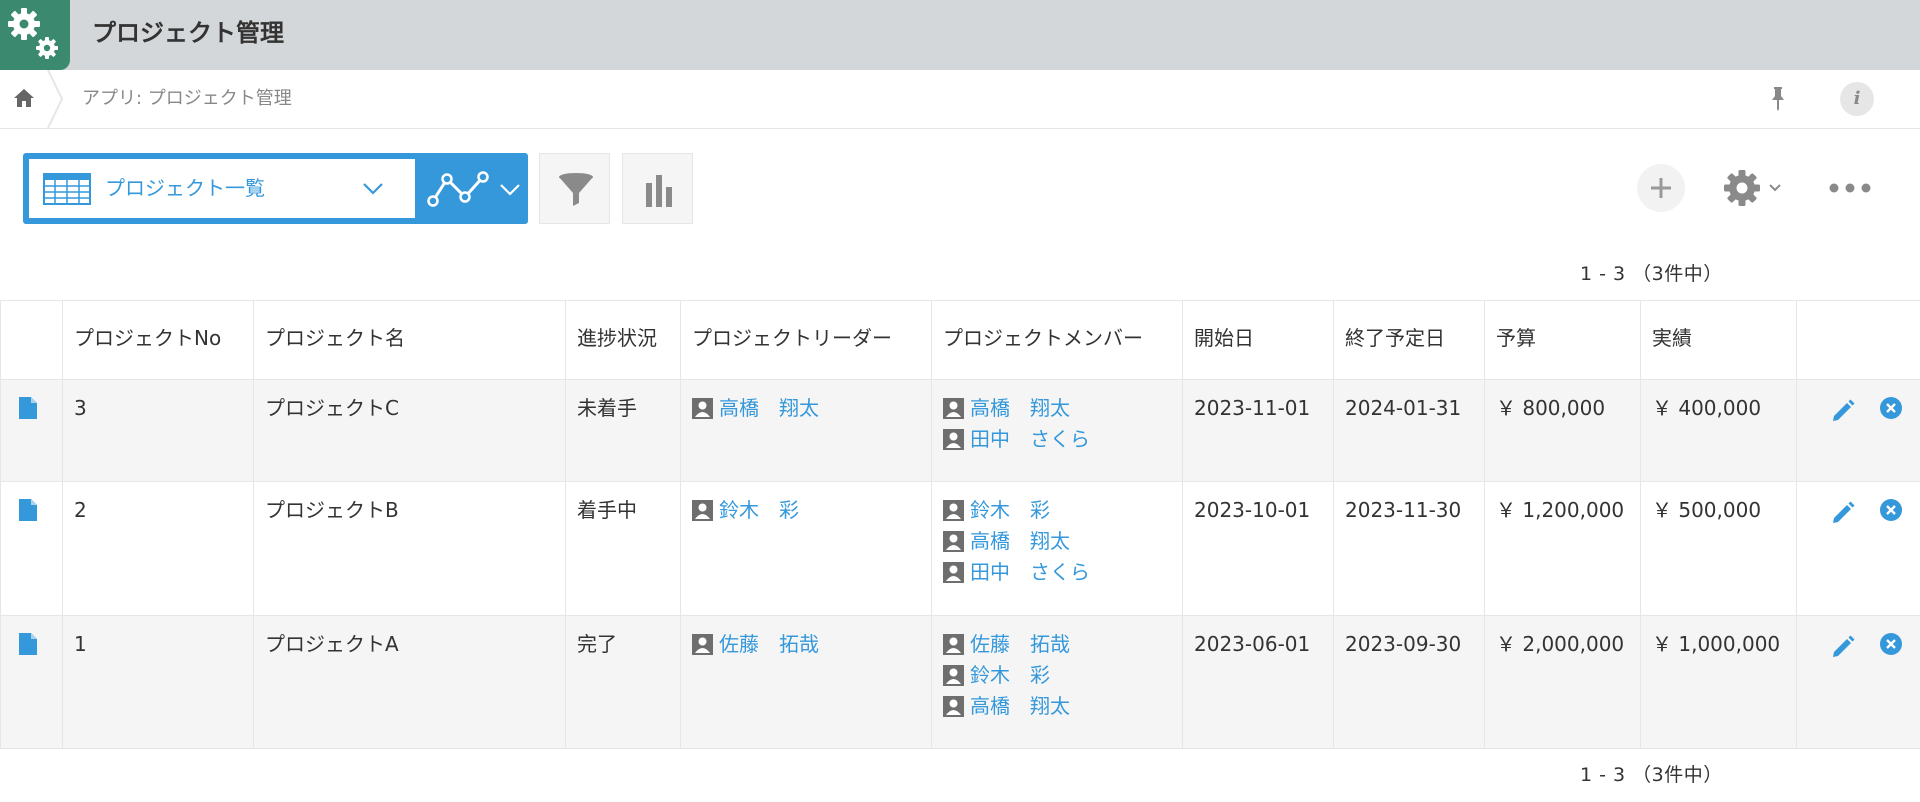  What do you see at coordinates (623, 548) in the screenshot?
I see `status-cell: 着手中` at bounding box center [623, 548].